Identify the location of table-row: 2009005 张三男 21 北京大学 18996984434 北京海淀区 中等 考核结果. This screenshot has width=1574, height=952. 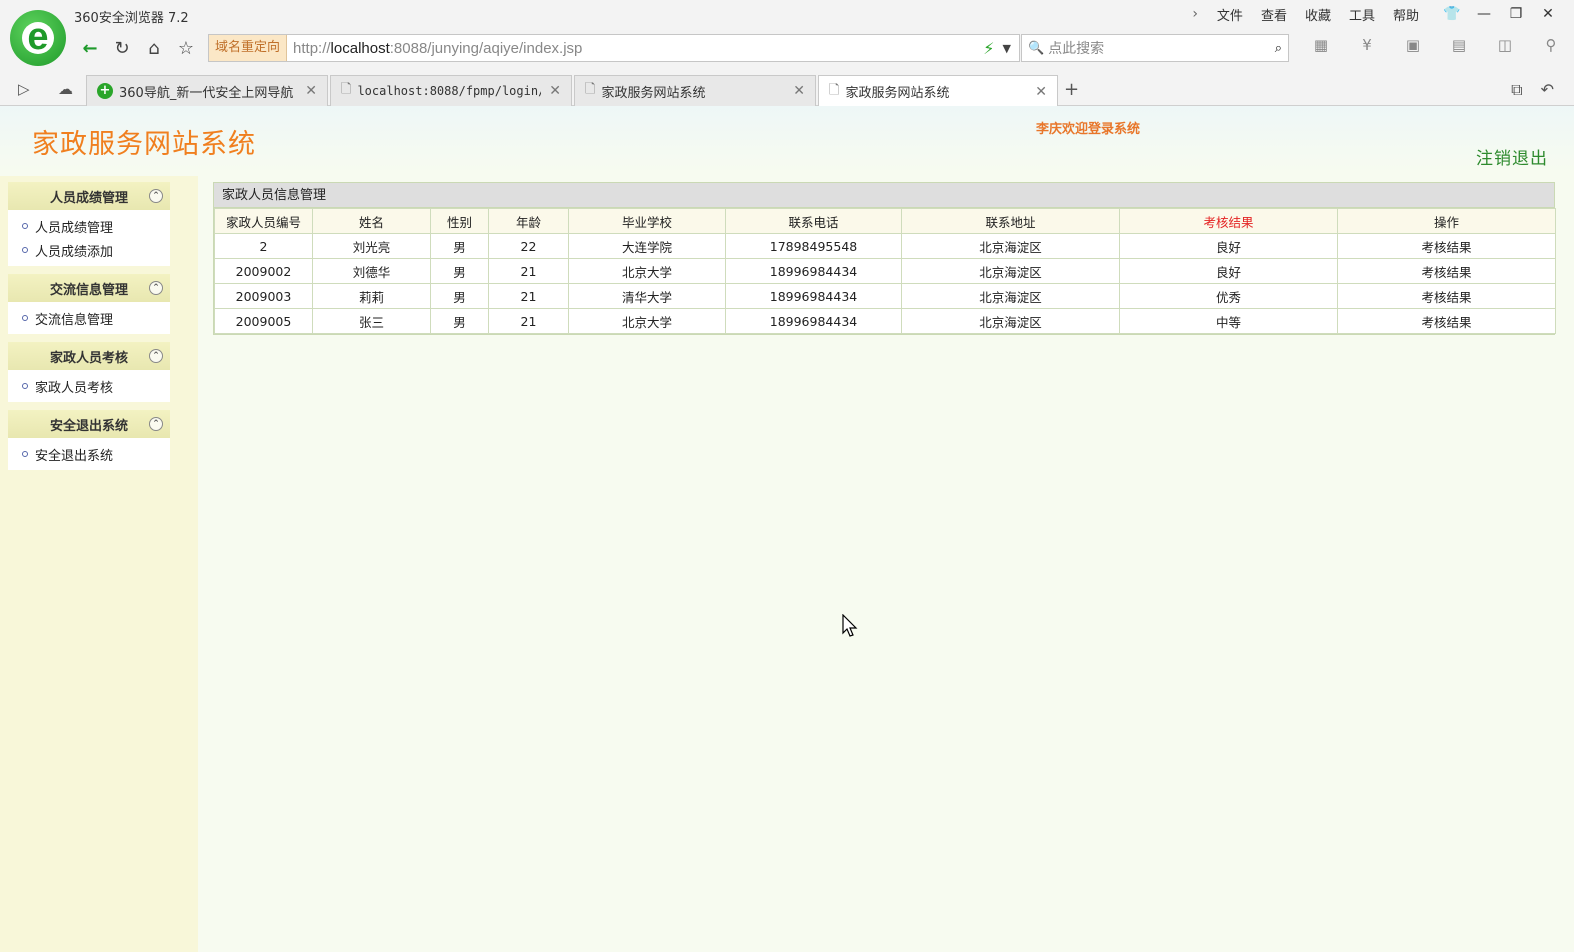
(885, 321).